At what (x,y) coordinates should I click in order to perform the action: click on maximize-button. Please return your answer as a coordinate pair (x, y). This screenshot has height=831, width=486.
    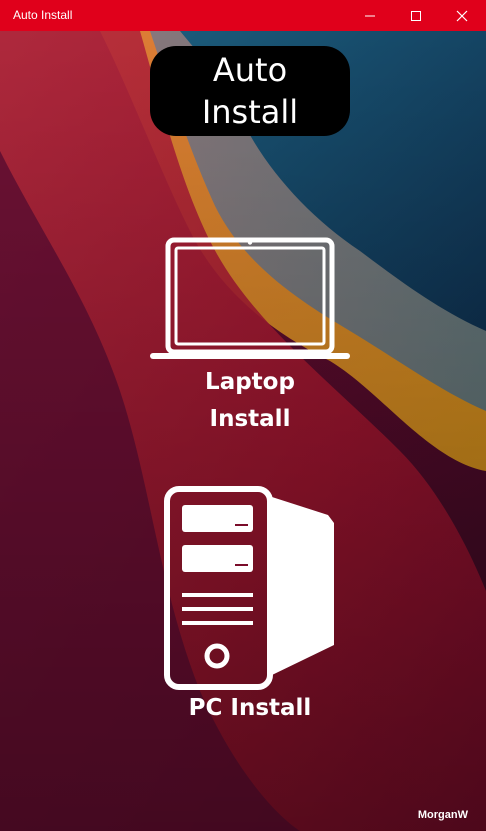
    Looking at the image, I should click on (416, 15).